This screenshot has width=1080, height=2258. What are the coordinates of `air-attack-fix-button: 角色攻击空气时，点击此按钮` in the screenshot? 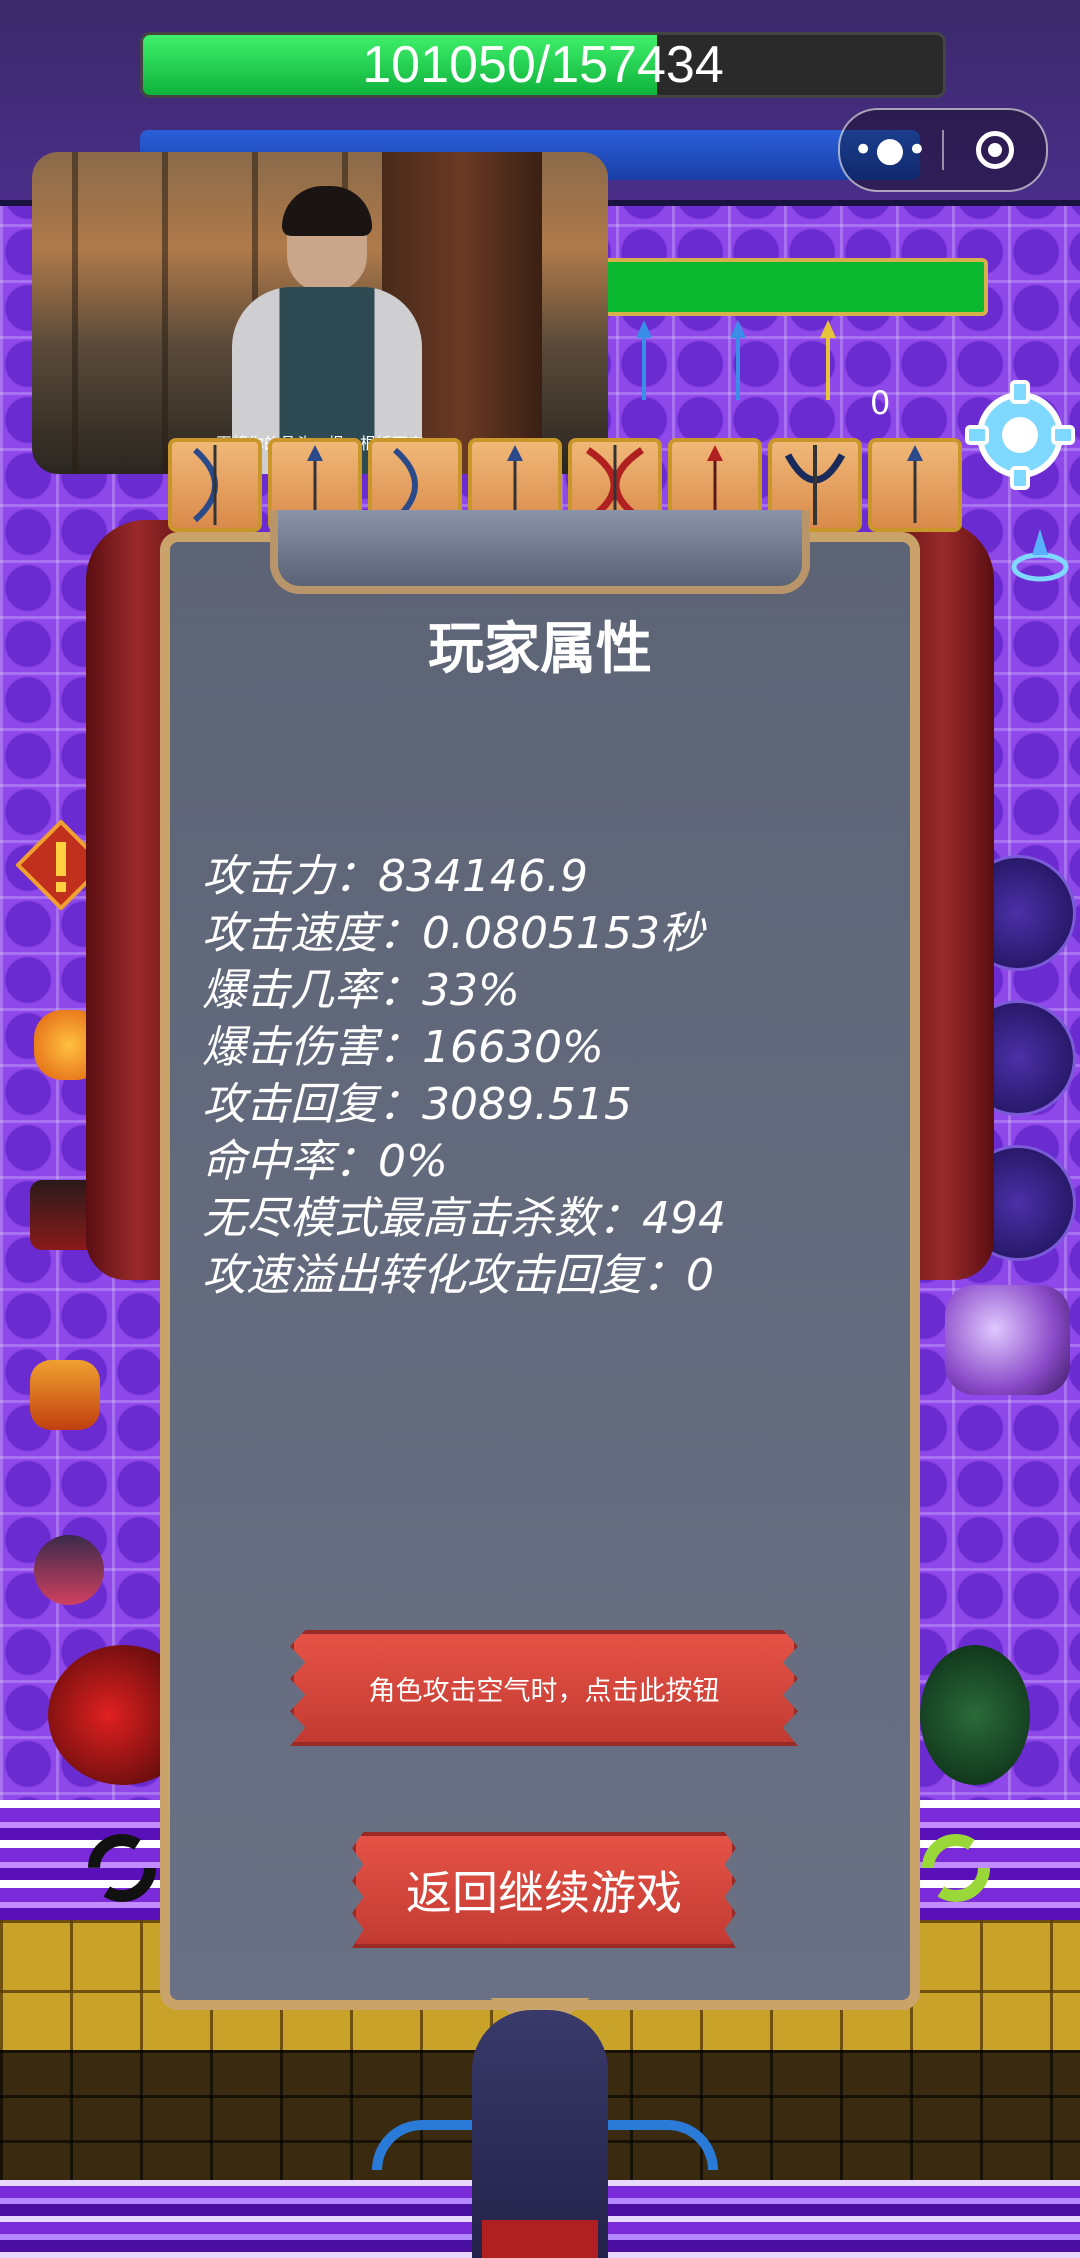 It's located at (544, 1688).